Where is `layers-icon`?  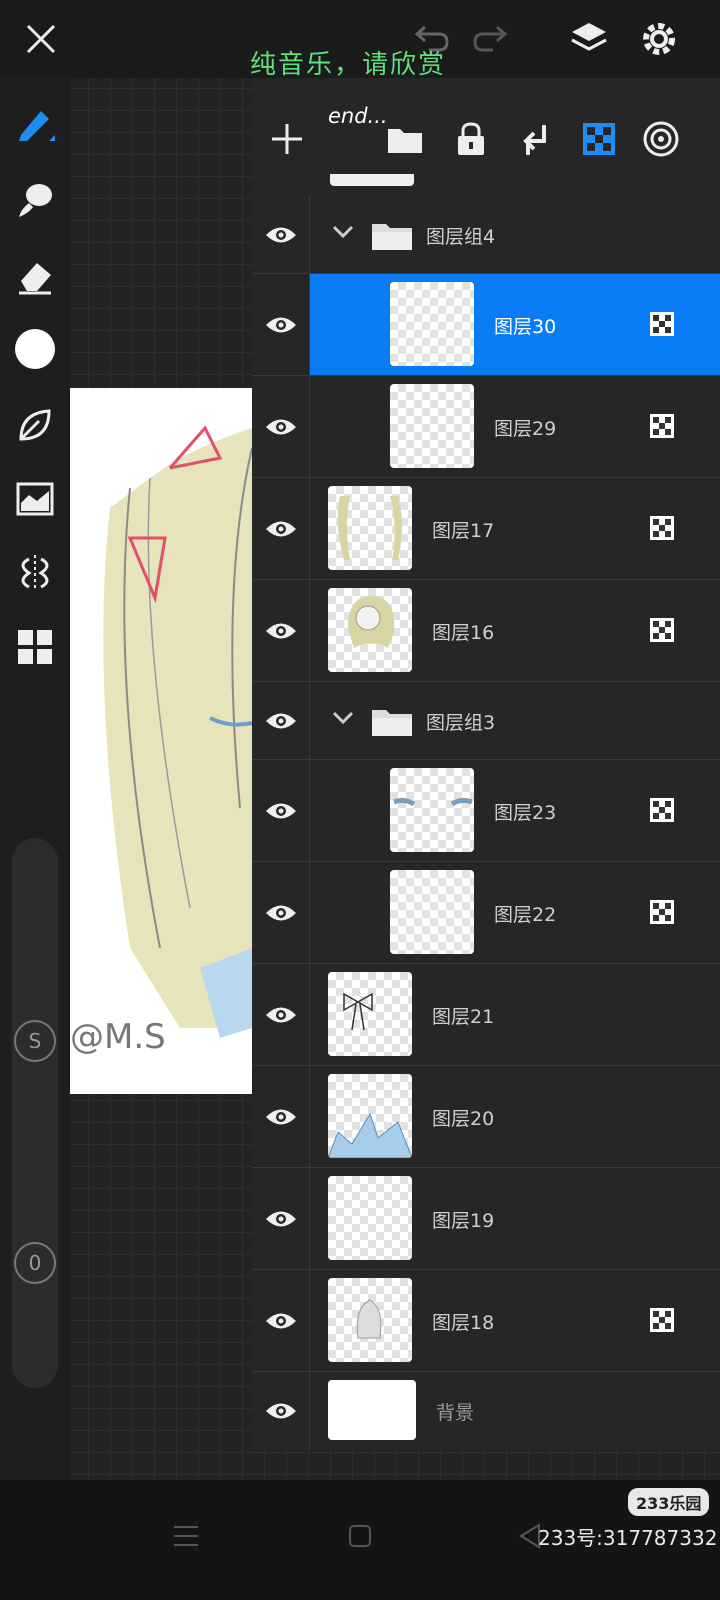
layers-icon is located at coordinates (589, 39).